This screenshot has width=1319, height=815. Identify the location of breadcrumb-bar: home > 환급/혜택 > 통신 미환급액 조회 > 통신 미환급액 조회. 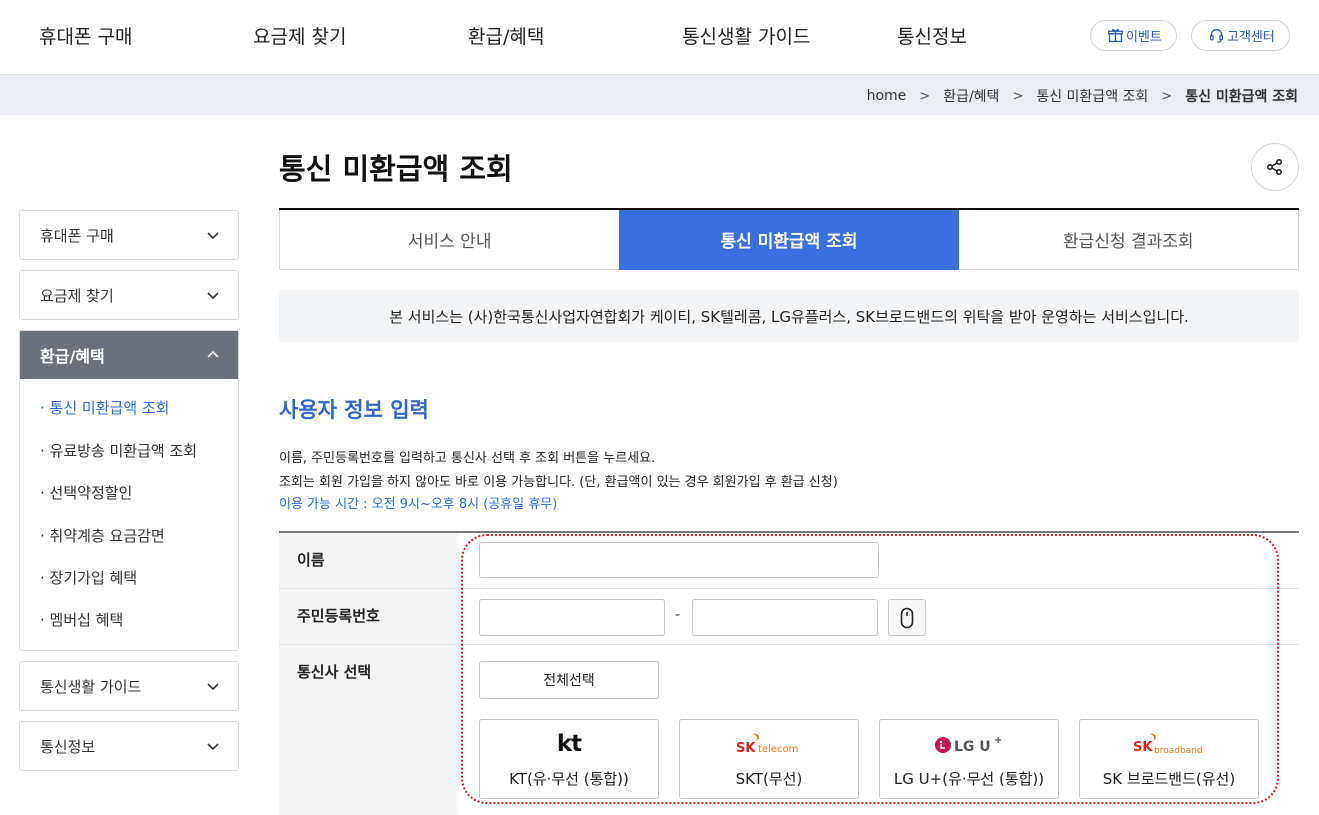
(659, 95).